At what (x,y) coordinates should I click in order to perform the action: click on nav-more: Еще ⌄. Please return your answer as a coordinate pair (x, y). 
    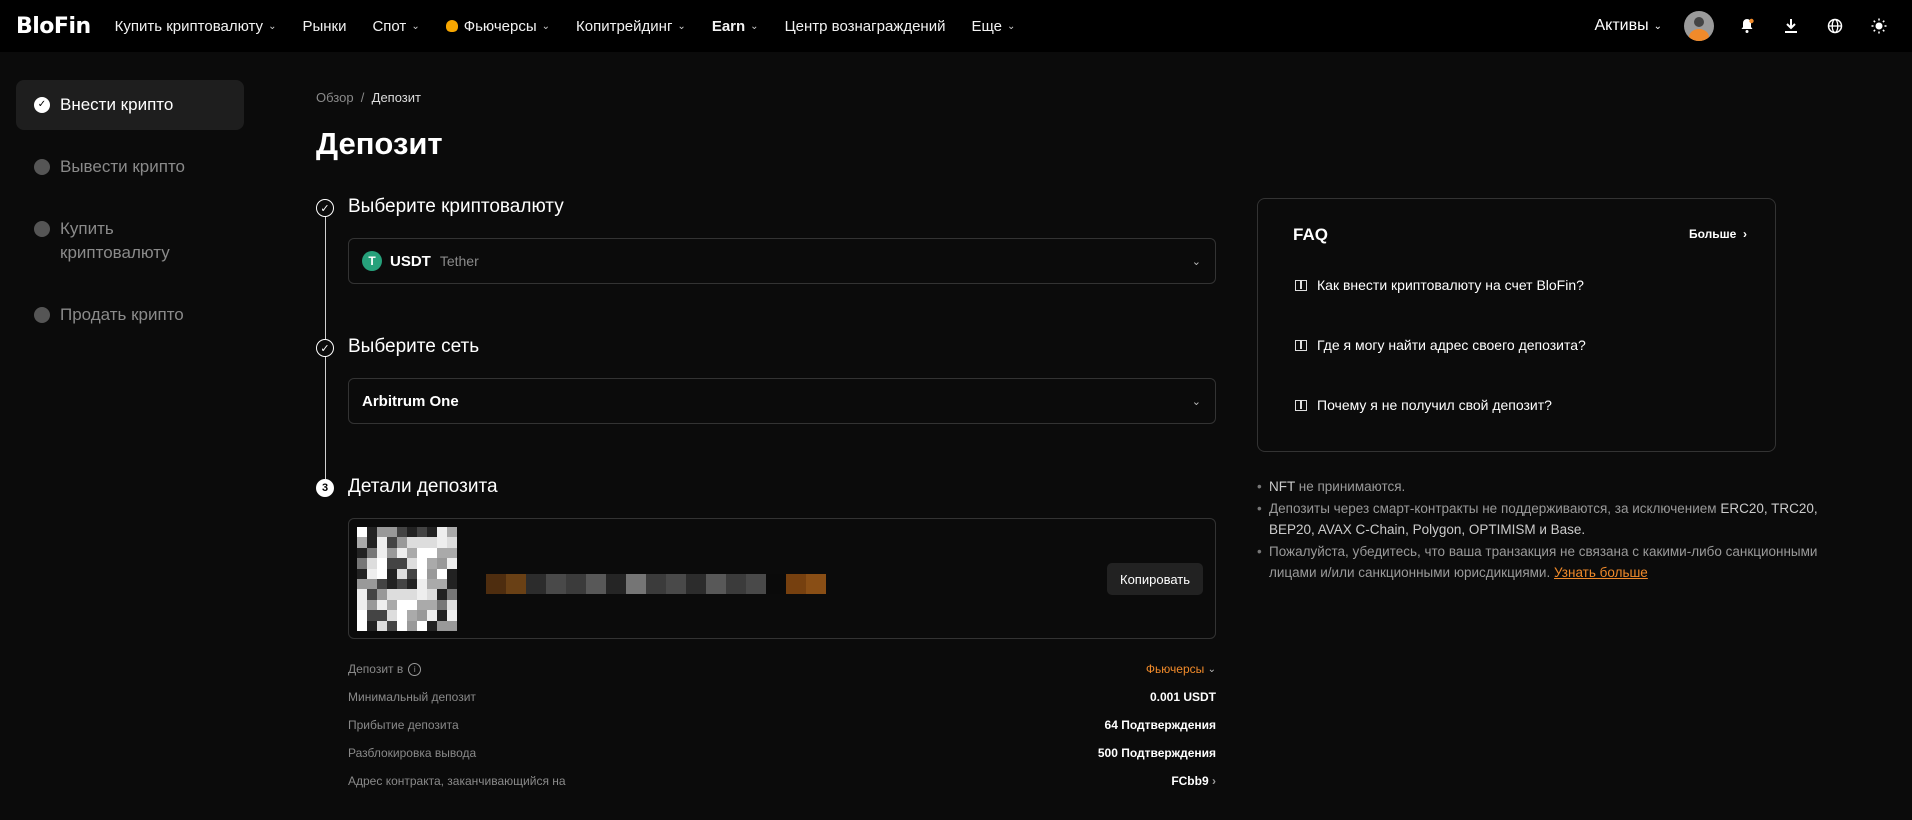
    Looking at the image, I should click on (993, 26).